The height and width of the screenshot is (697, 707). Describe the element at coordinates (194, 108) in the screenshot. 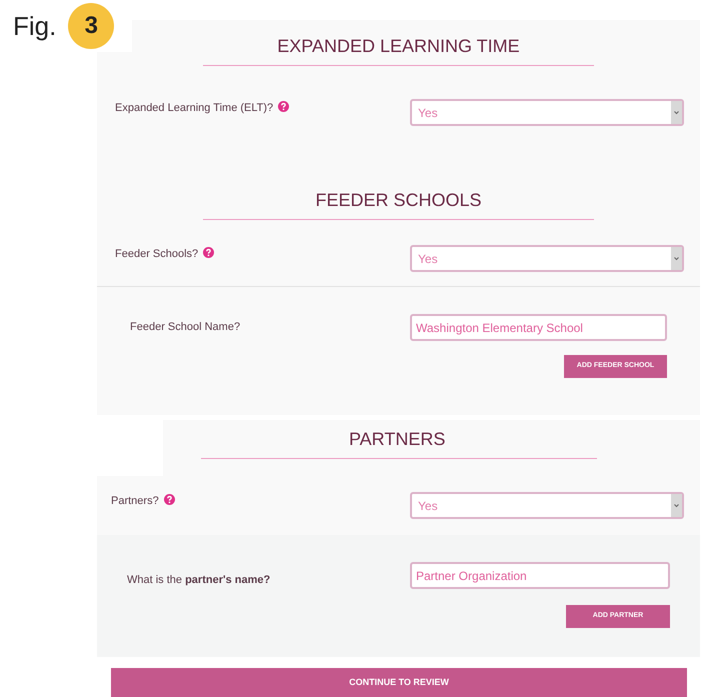

I see `field-label: Expanded Learning Time (ELT)?` at that location.